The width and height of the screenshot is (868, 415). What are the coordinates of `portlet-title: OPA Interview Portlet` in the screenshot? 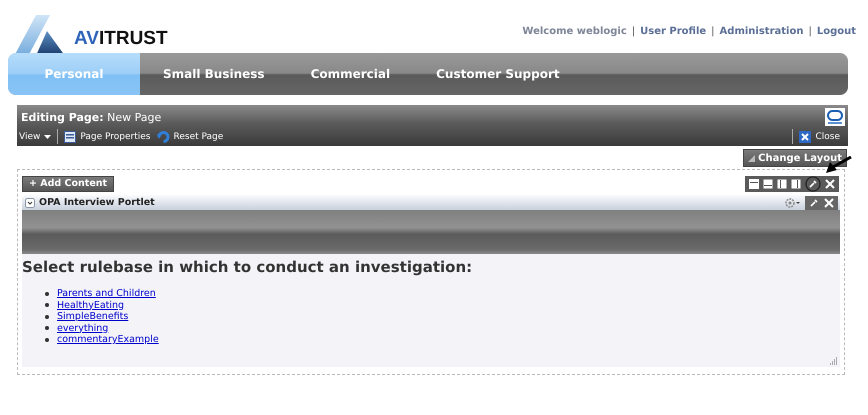 It's located at (97, 202).